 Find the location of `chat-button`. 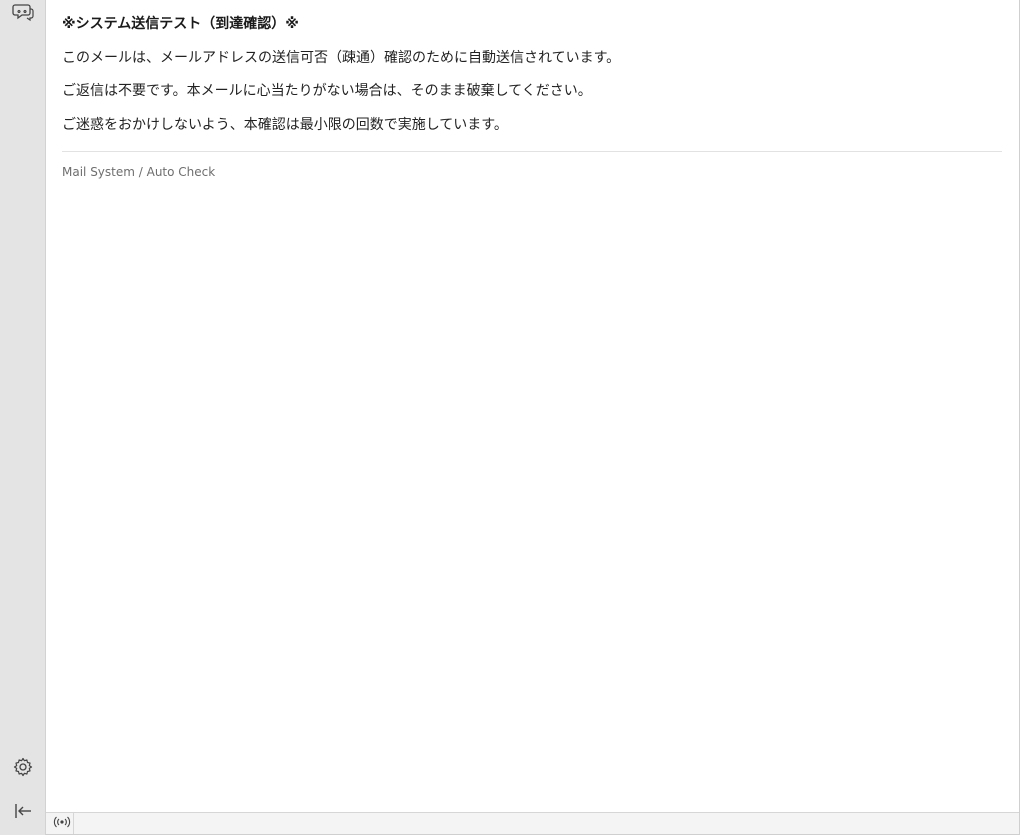

chat-button is located at coordinates (23, 13).